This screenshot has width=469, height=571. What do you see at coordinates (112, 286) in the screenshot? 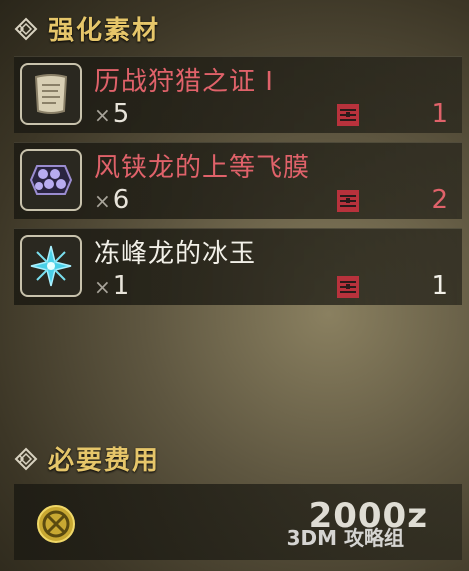
I see `material-required-qty: ×1` at bounding box center [112, 286].